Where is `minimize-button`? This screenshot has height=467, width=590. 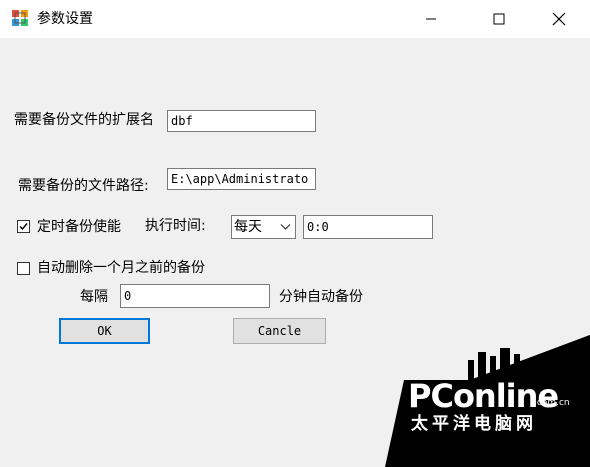 minimize-button is located at coordinates (431, 19).